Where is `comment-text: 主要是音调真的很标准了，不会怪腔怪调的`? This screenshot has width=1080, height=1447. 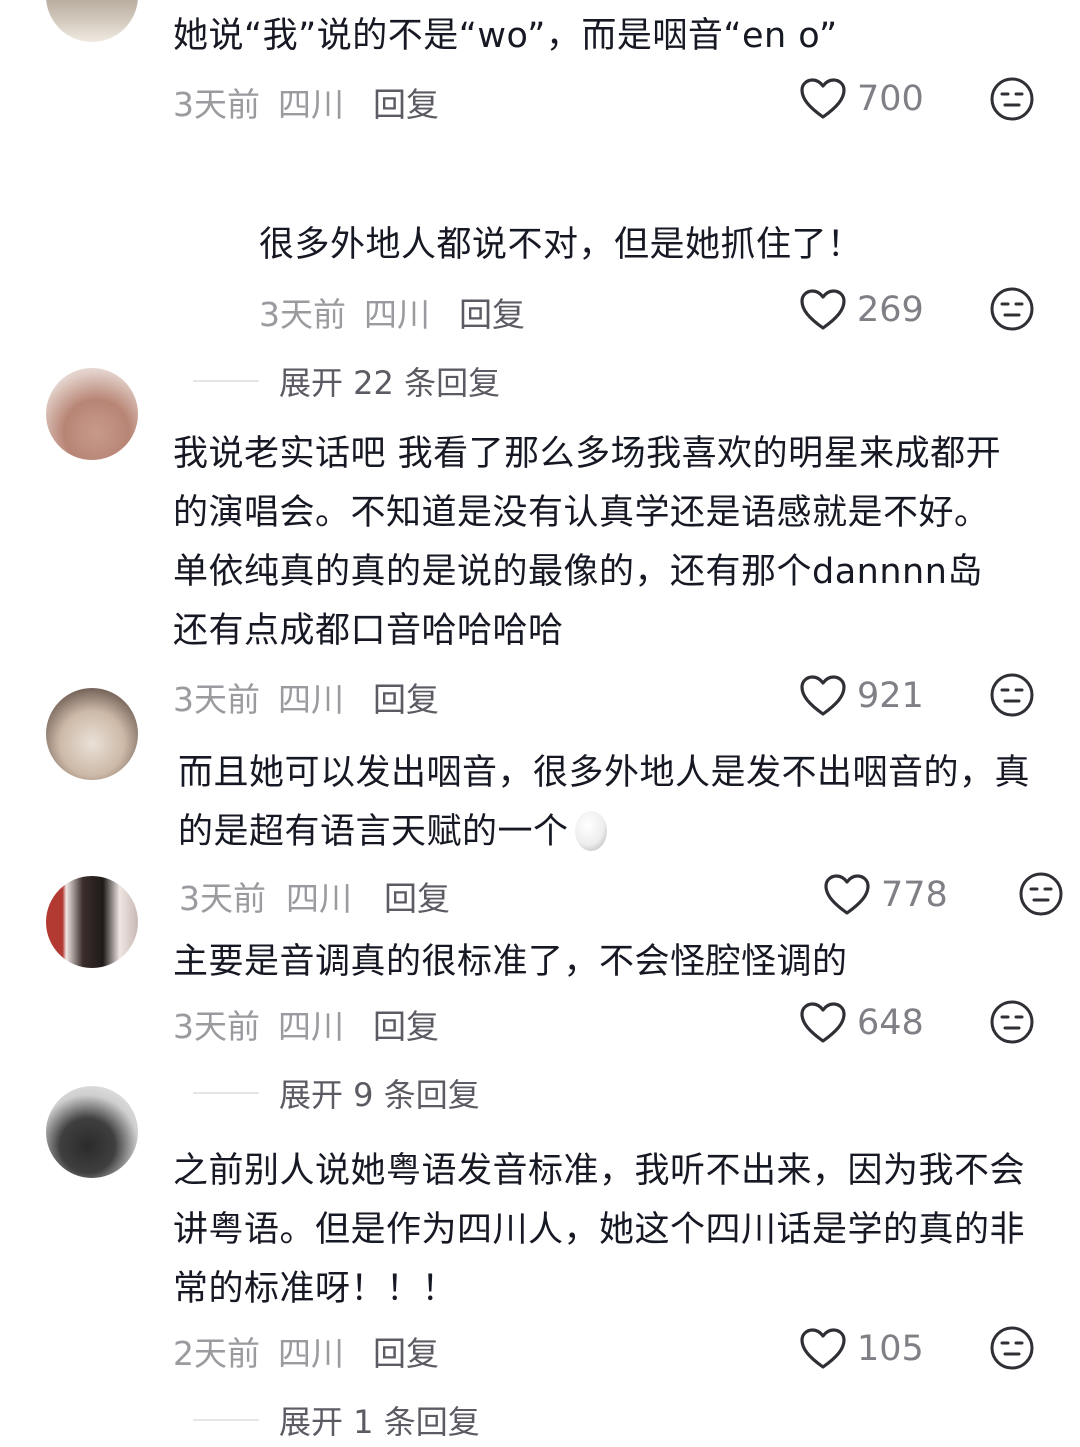
comment-text: 主要是音调真的很标准了，不会怪腔怪调的 is located at coordinates (510, 962).